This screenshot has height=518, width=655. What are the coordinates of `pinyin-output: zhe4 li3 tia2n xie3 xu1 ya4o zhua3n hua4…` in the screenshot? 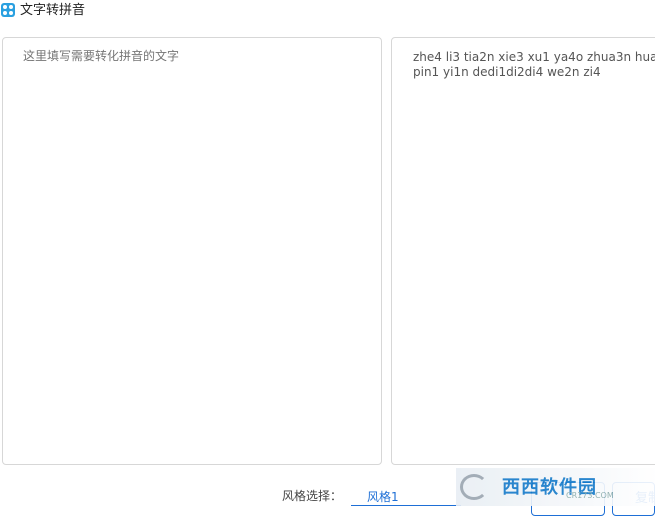 It's located at (534, 65).